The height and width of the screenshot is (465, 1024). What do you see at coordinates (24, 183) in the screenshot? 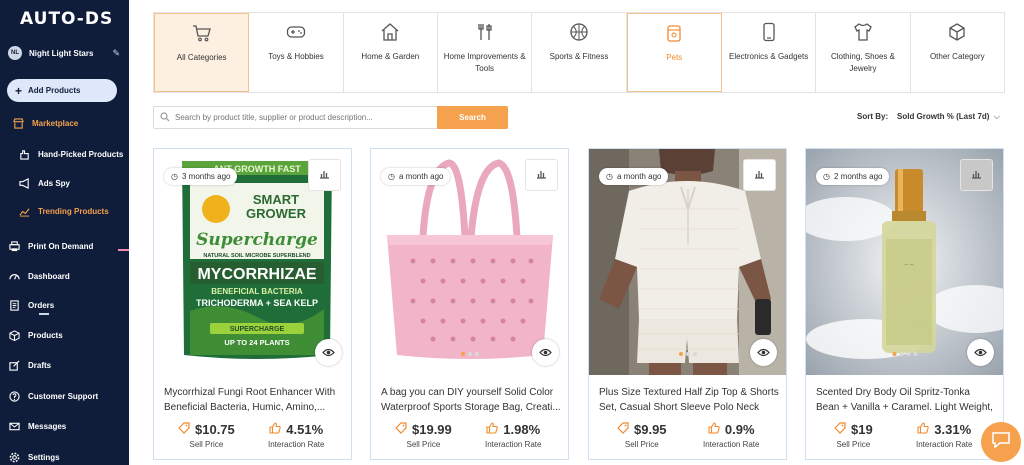
I see `megaphone-icon` at bounding box center [24, 183].